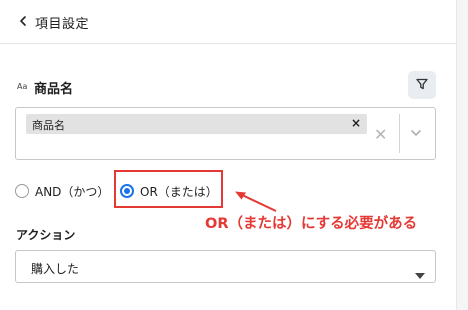  What do you see at coordinates (420, 273) in the screenshot?
I see `caret-down-icon` at bounding box center [420, 273].